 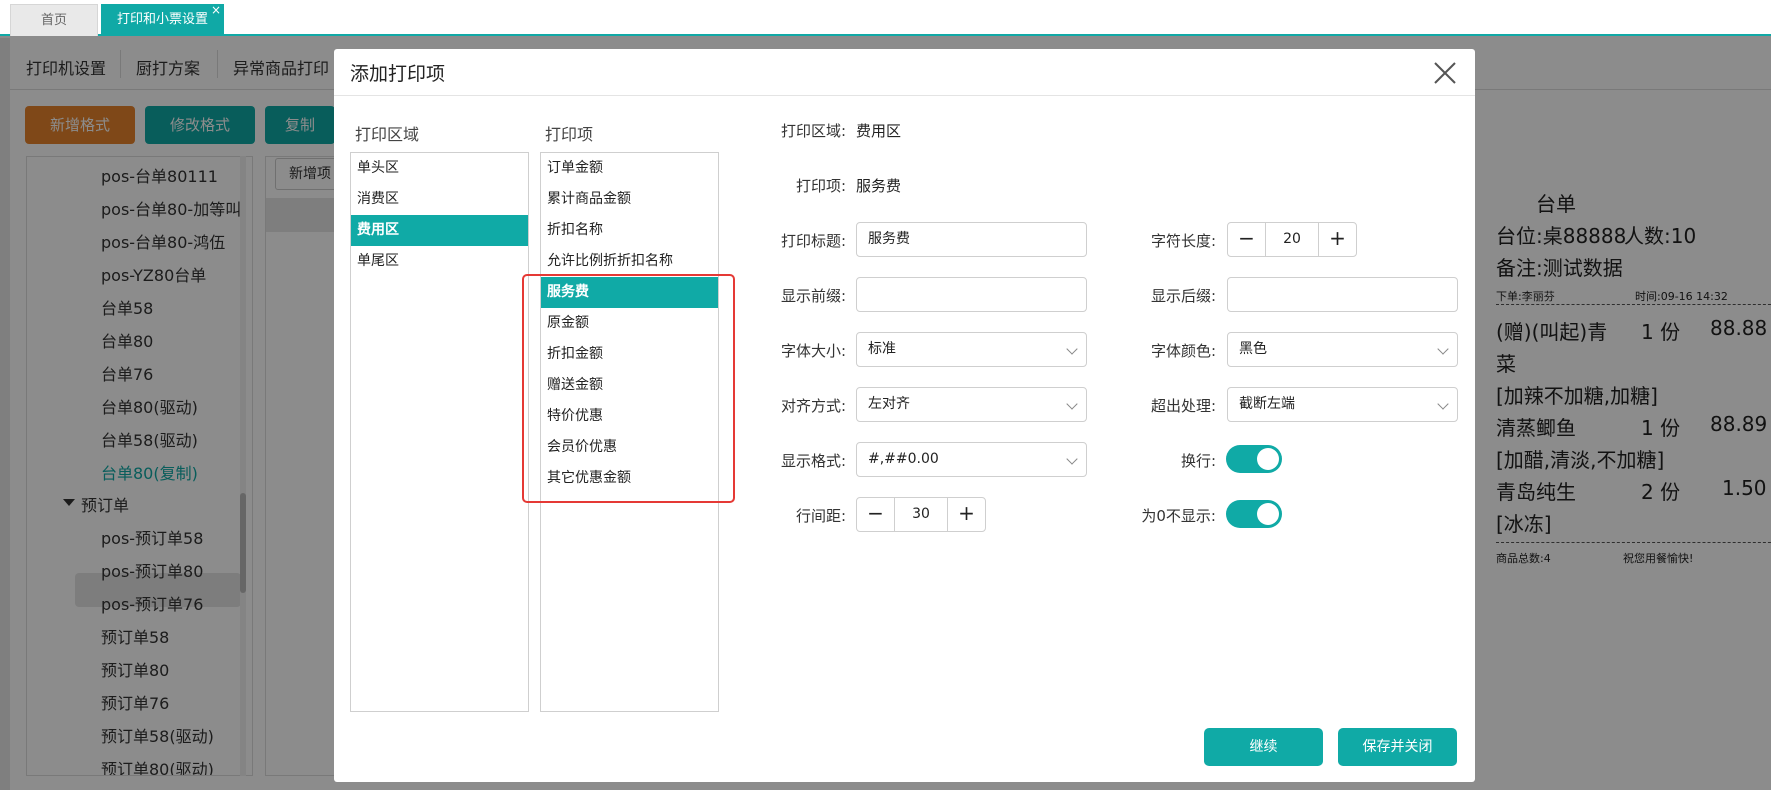 I want to click on close-icon, so click(x=1445, y=73).